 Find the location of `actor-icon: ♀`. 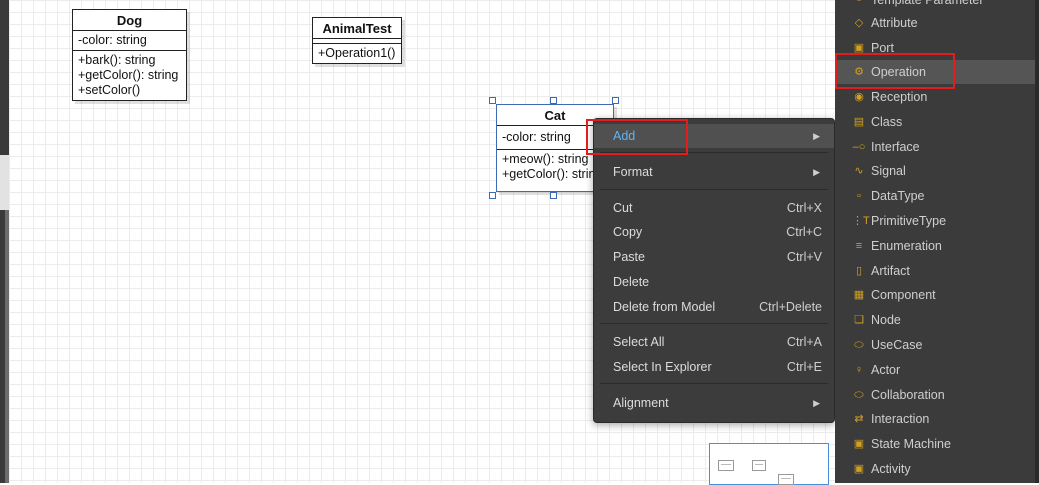

actor-icon: ♀ is located at coordinates (859, 370).